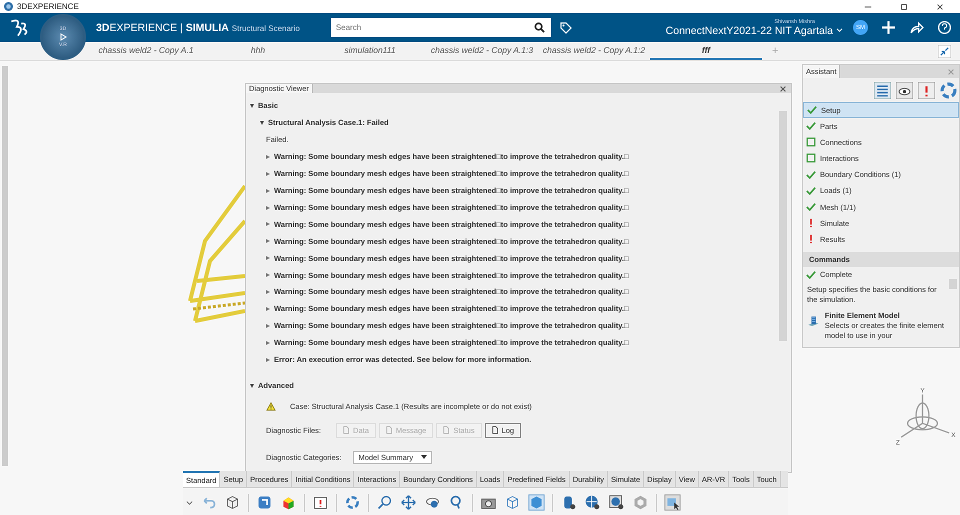 This screenshot has width=960, height=515. I want to click on app-icon, so click(8, 6).